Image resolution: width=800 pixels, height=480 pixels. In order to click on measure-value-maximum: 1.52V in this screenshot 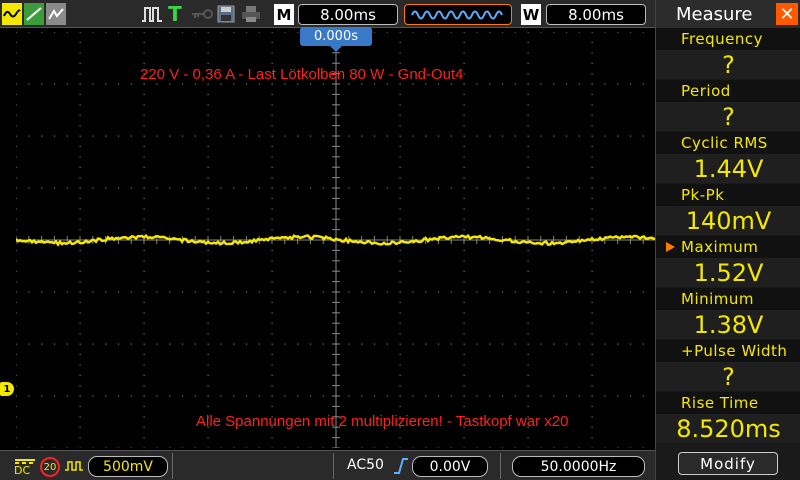, I will do `click(728, 272)`.